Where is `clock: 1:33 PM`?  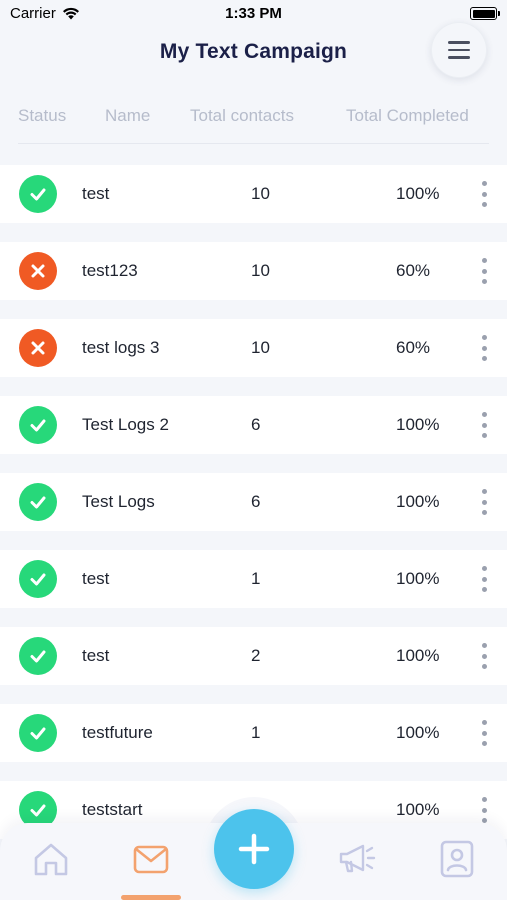
clock: 1:33 PM is located at coordinates (253, 13).